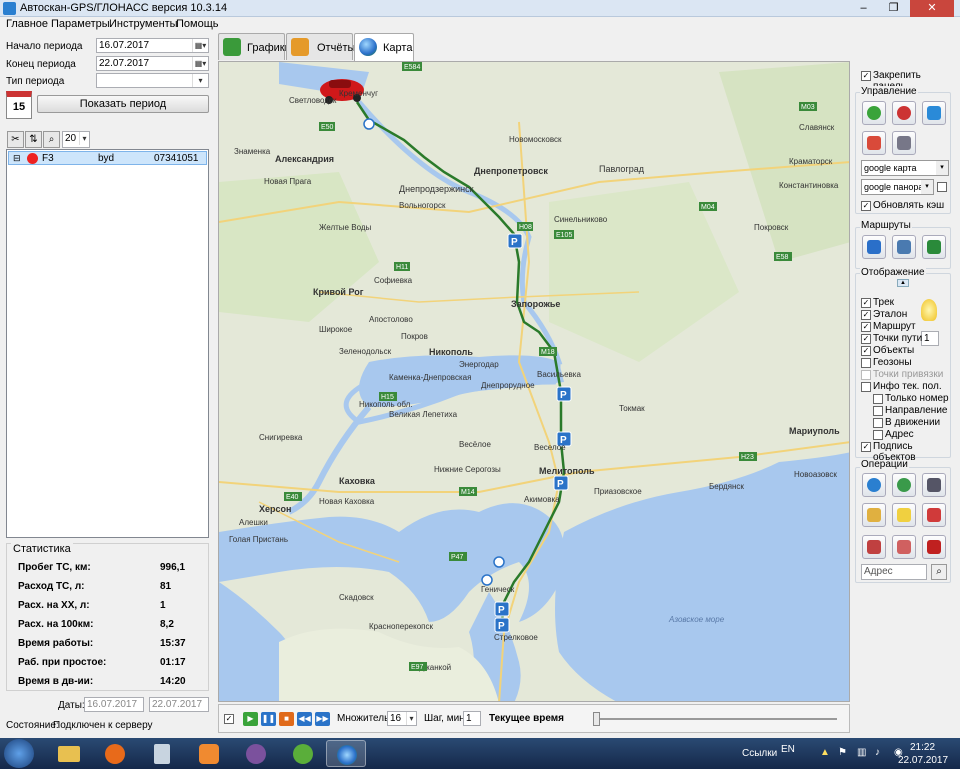 Image resolution: width=960 pixels, height=769 pixels. I want to click on viber-taskbar-icon, so click(256, 753).